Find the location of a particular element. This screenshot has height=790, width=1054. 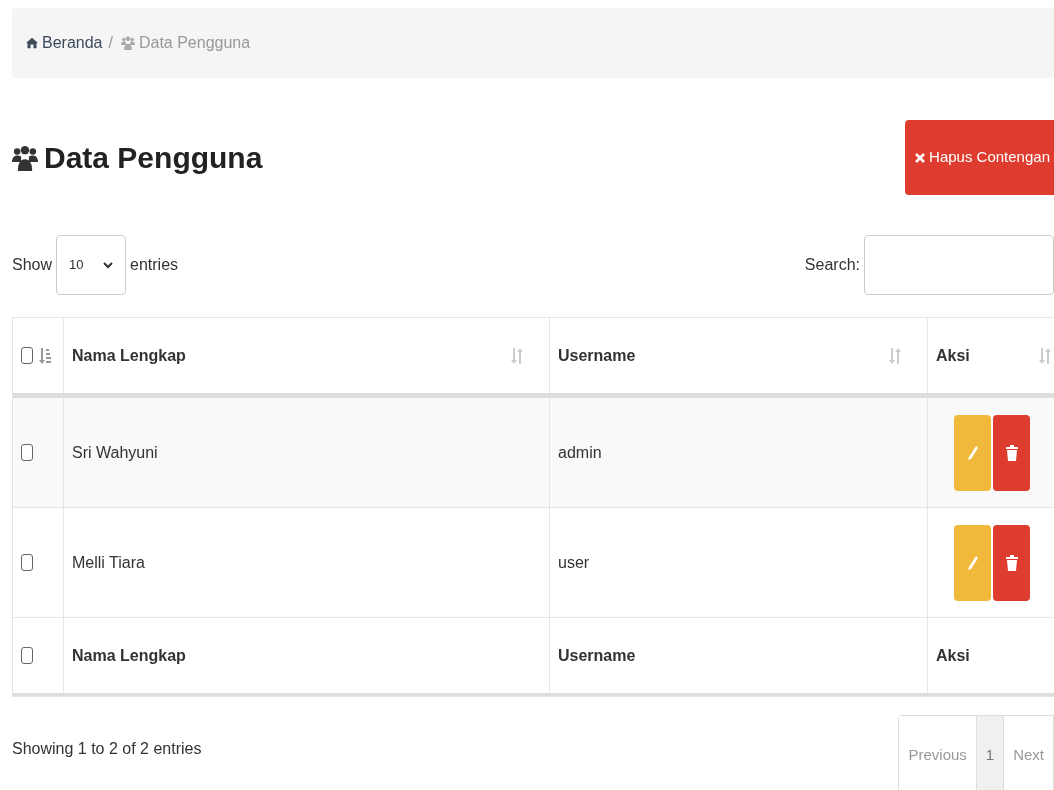

show-label: Show is located at coordinates (32, 265).